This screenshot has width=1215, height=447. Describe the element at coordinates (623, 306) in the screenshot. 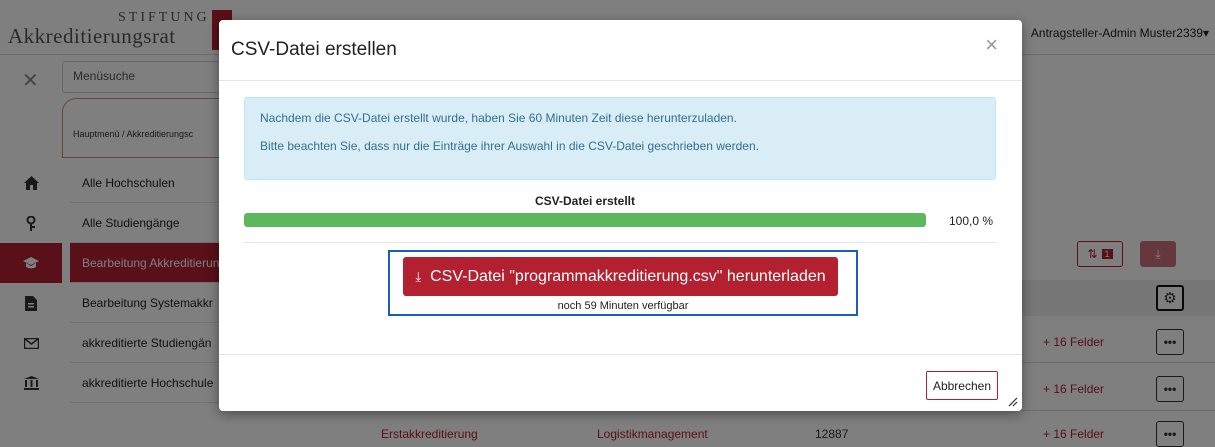

I see `availability-note: noch 59 Minuten verfügbar` at that location.